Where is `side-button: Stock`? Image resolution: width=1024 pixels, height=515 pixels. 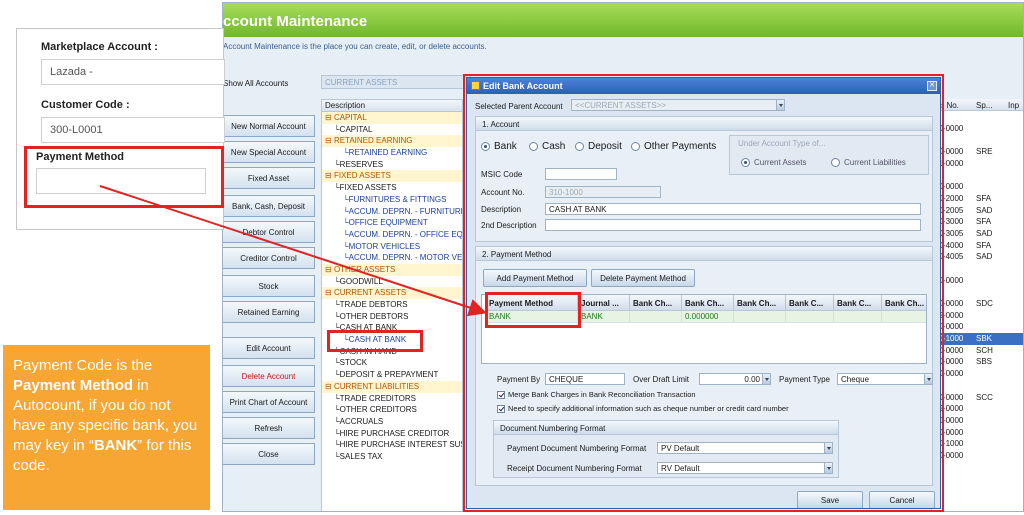 side-button: Stock is located at coordinates (269, 286).